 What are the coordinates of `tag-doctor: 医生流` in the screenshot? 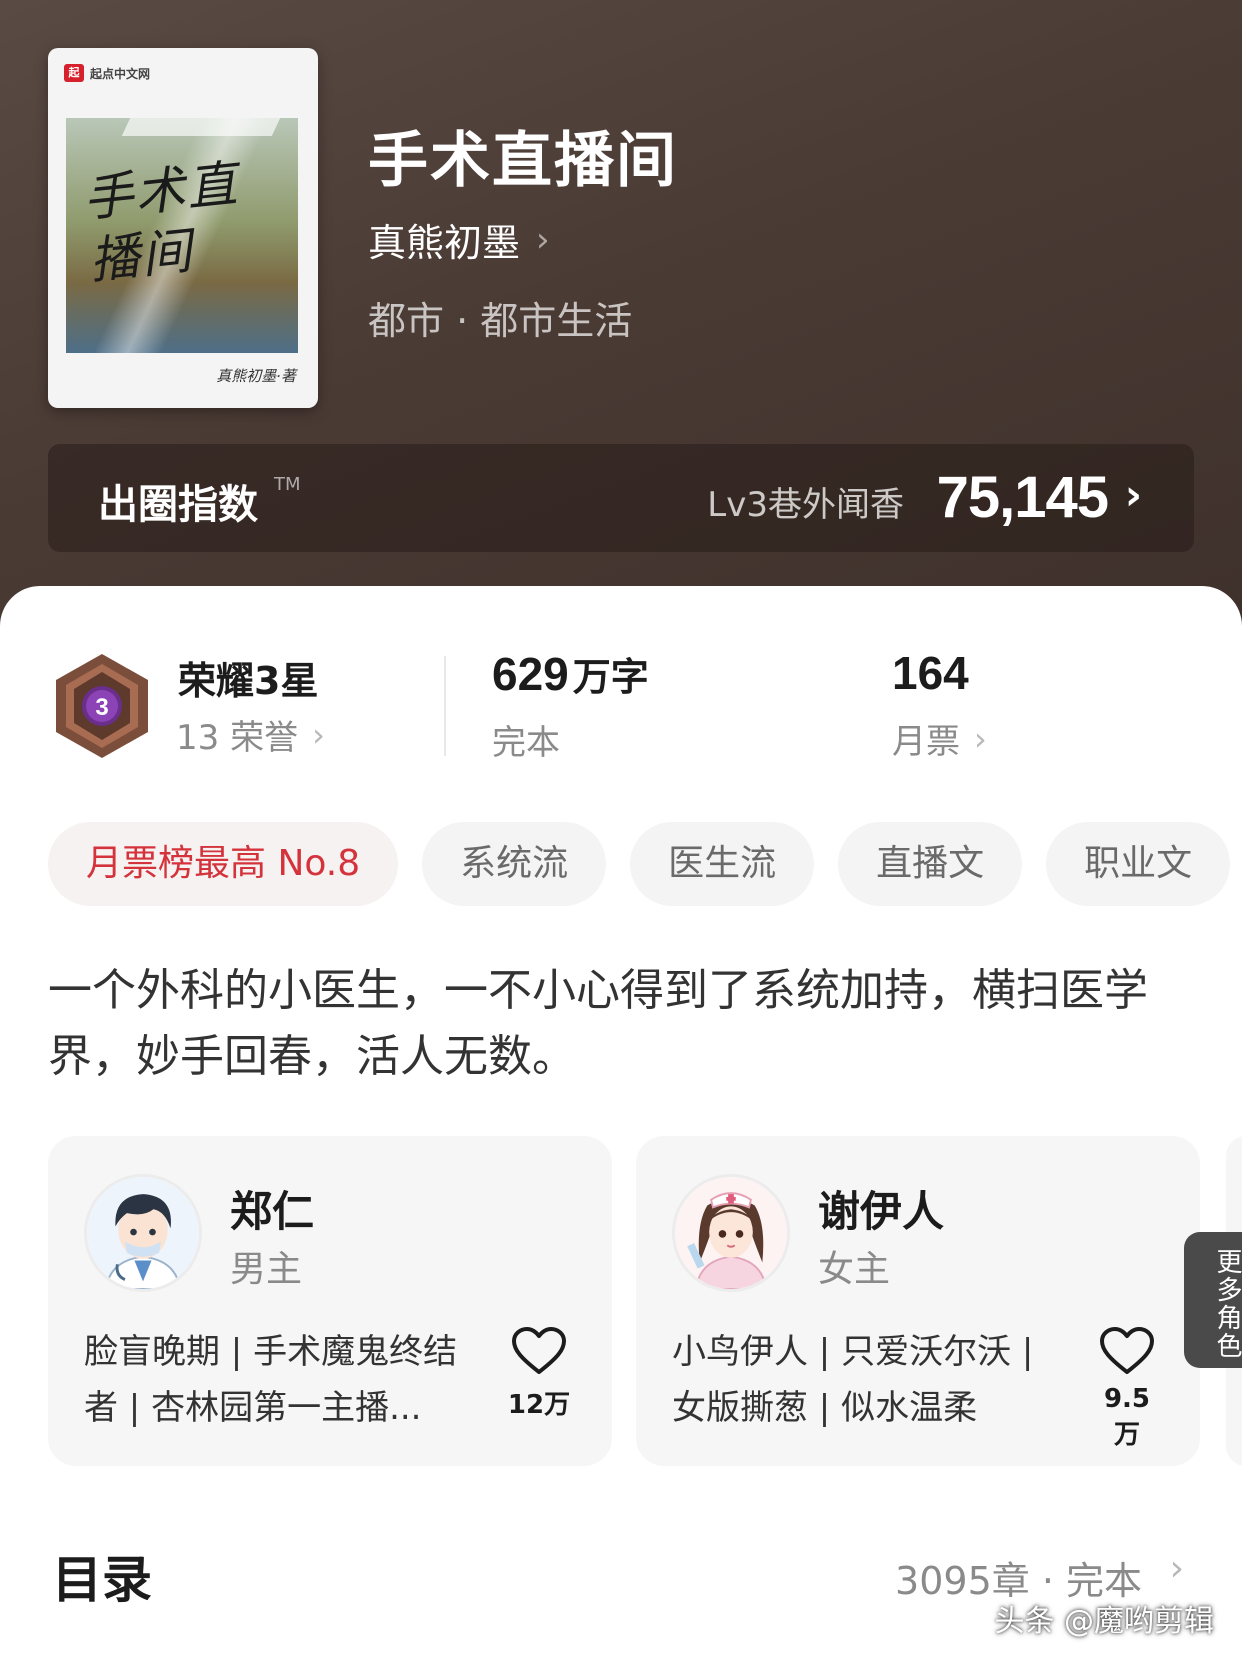 It's located at (722, 864).